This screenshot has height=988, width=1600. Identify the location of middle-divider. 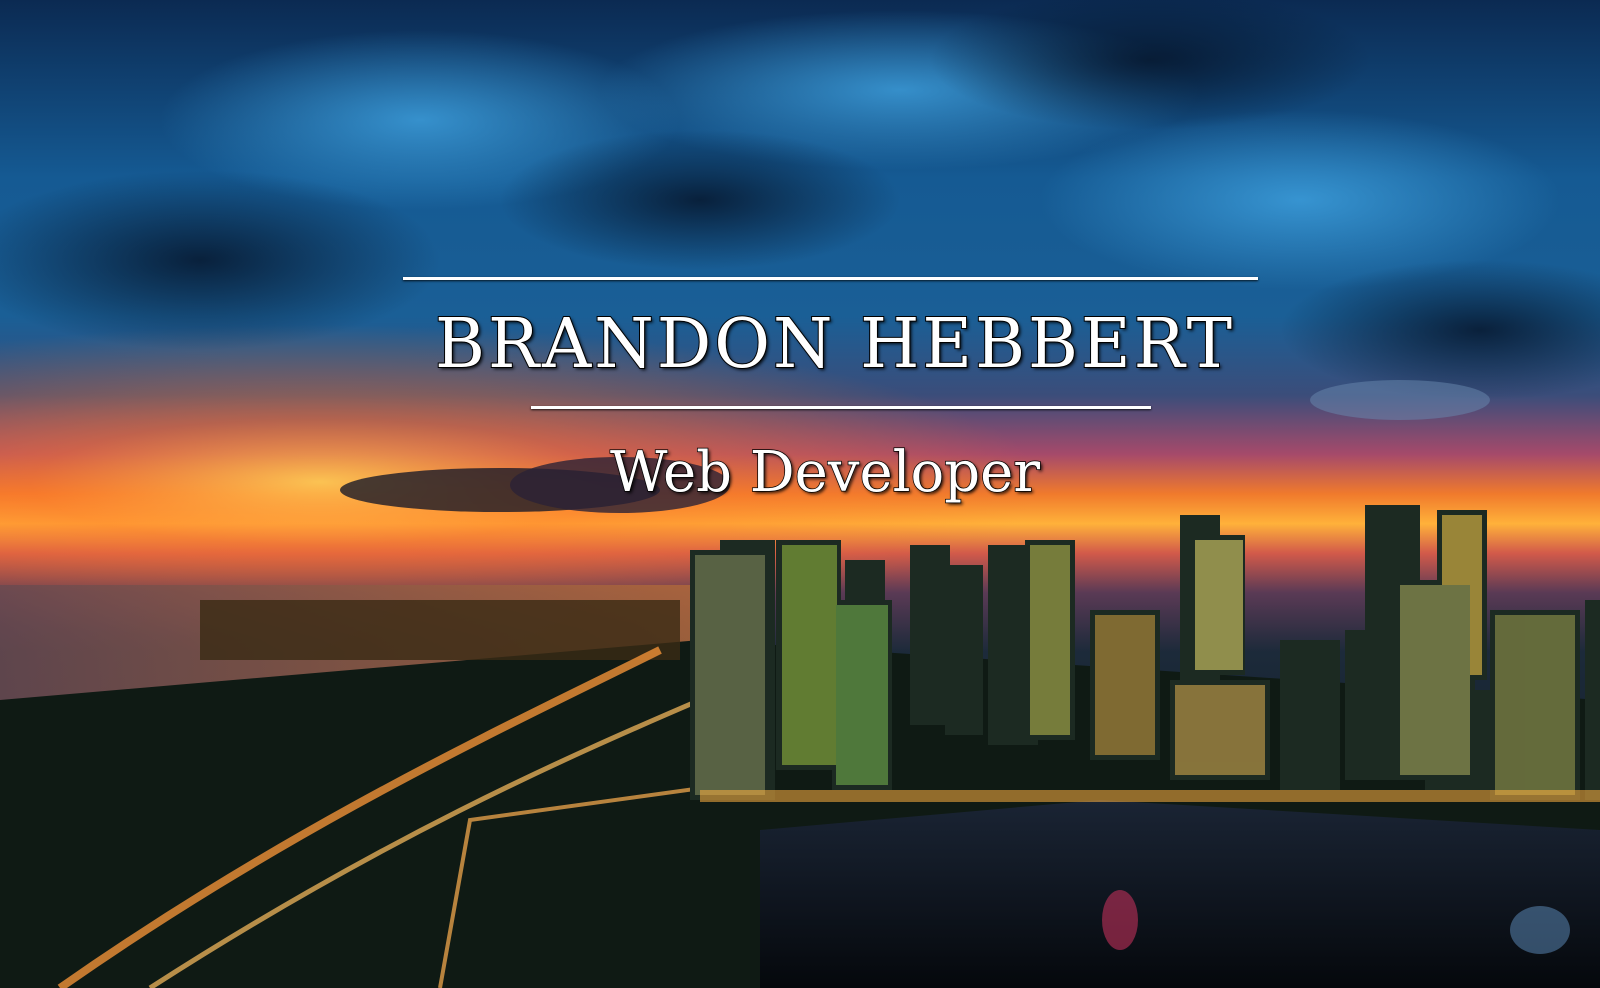
(841, 407).